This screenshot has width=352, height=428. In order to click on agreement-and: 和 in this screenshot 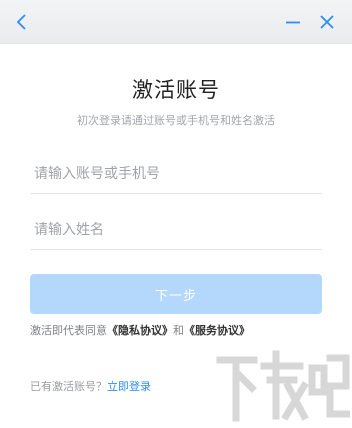, I will do `click(178, 330)`.